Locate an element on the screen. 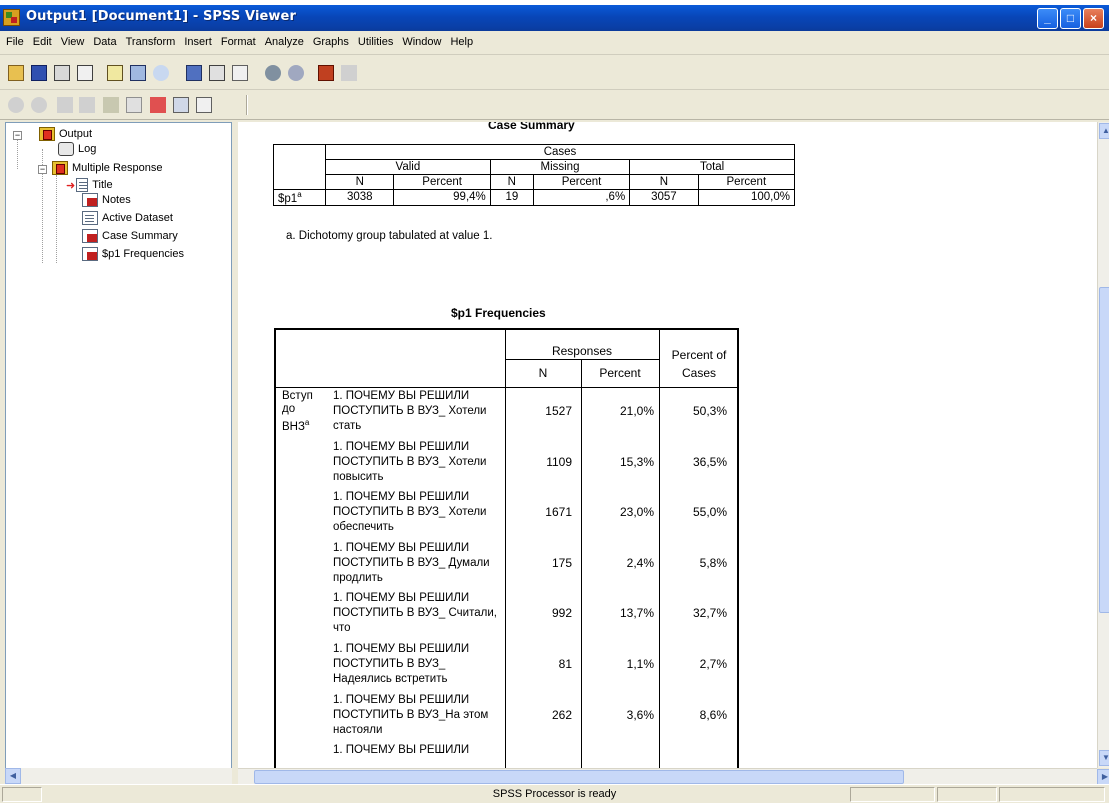 Image resolution: width=1109 pixels, height=803 pixels. use-sets-icon is located at coordinates (273, 73).